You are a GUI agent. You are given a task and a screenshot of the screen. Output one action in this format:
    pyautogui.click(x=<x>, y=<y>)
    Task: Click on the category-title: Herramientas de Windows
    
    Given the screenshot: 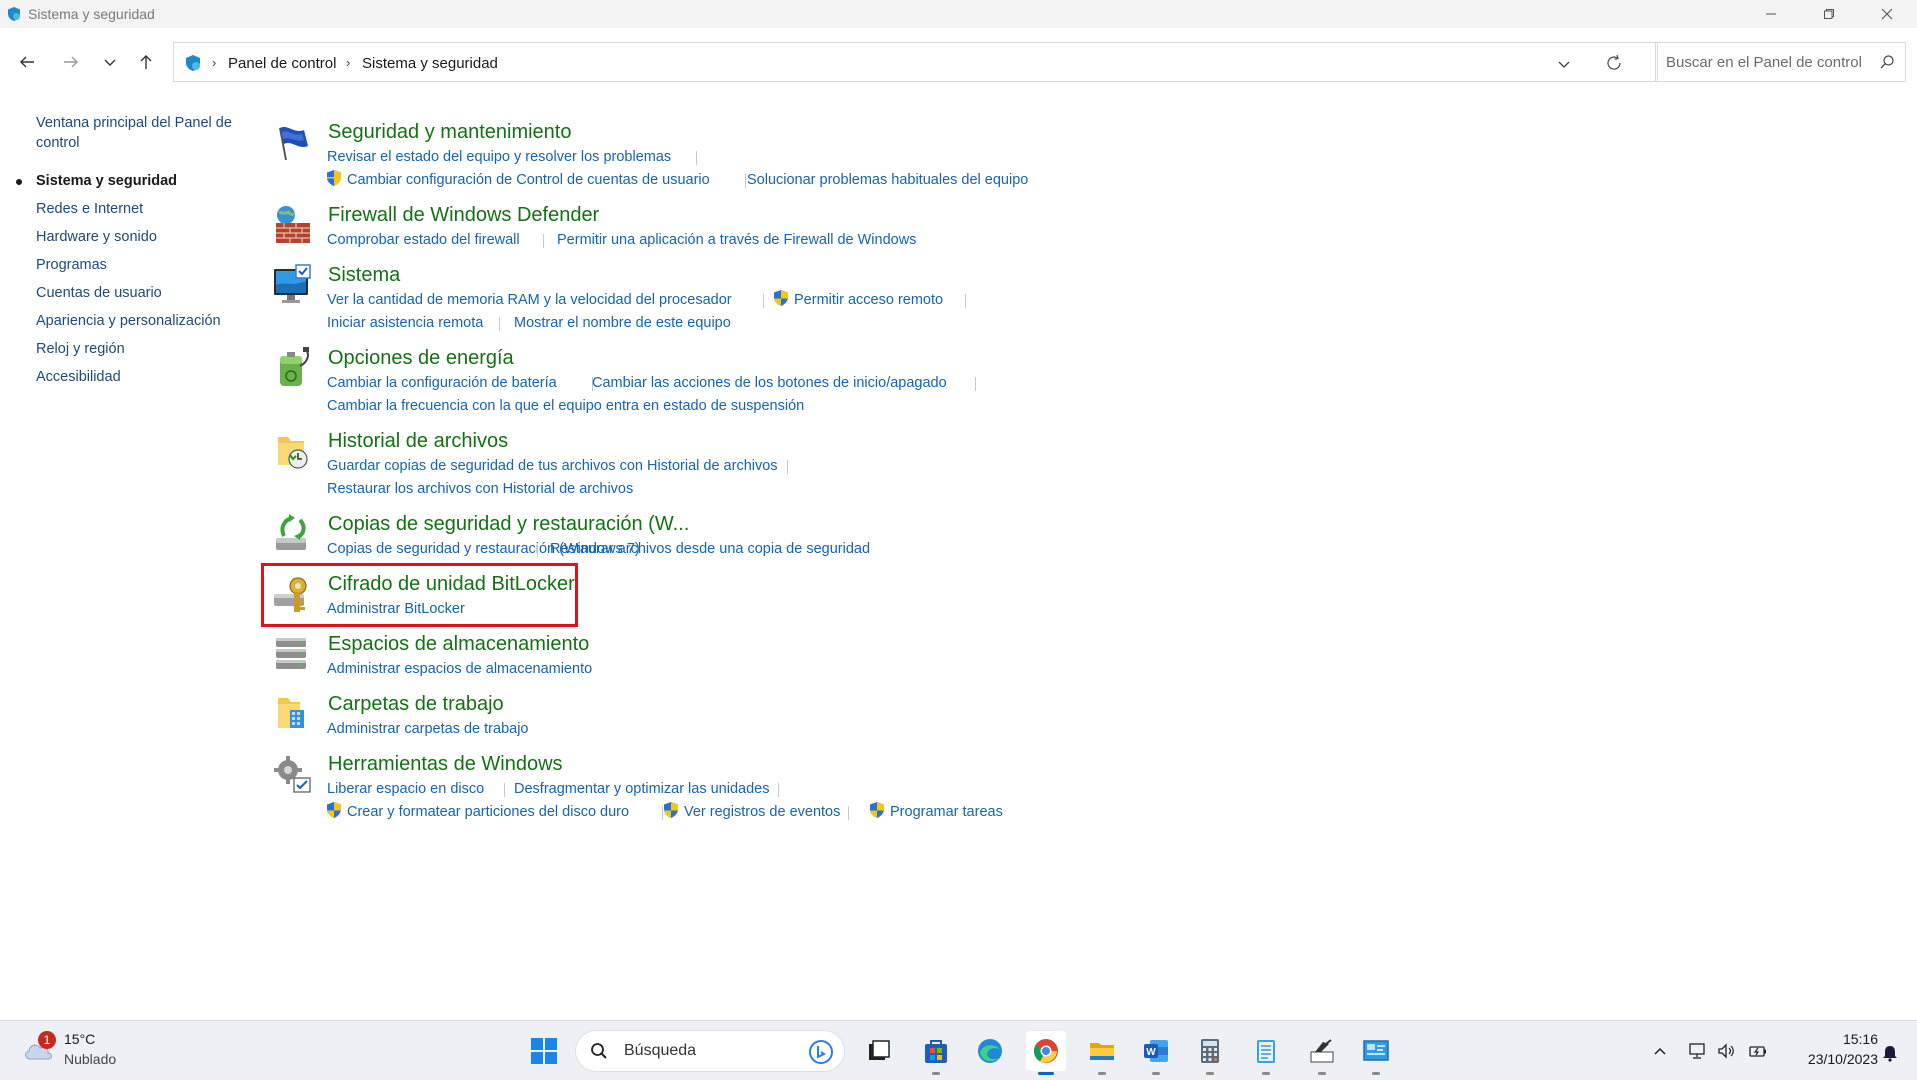 What is the action you would take?
    pyautogui.click(x=445, y=764)
    